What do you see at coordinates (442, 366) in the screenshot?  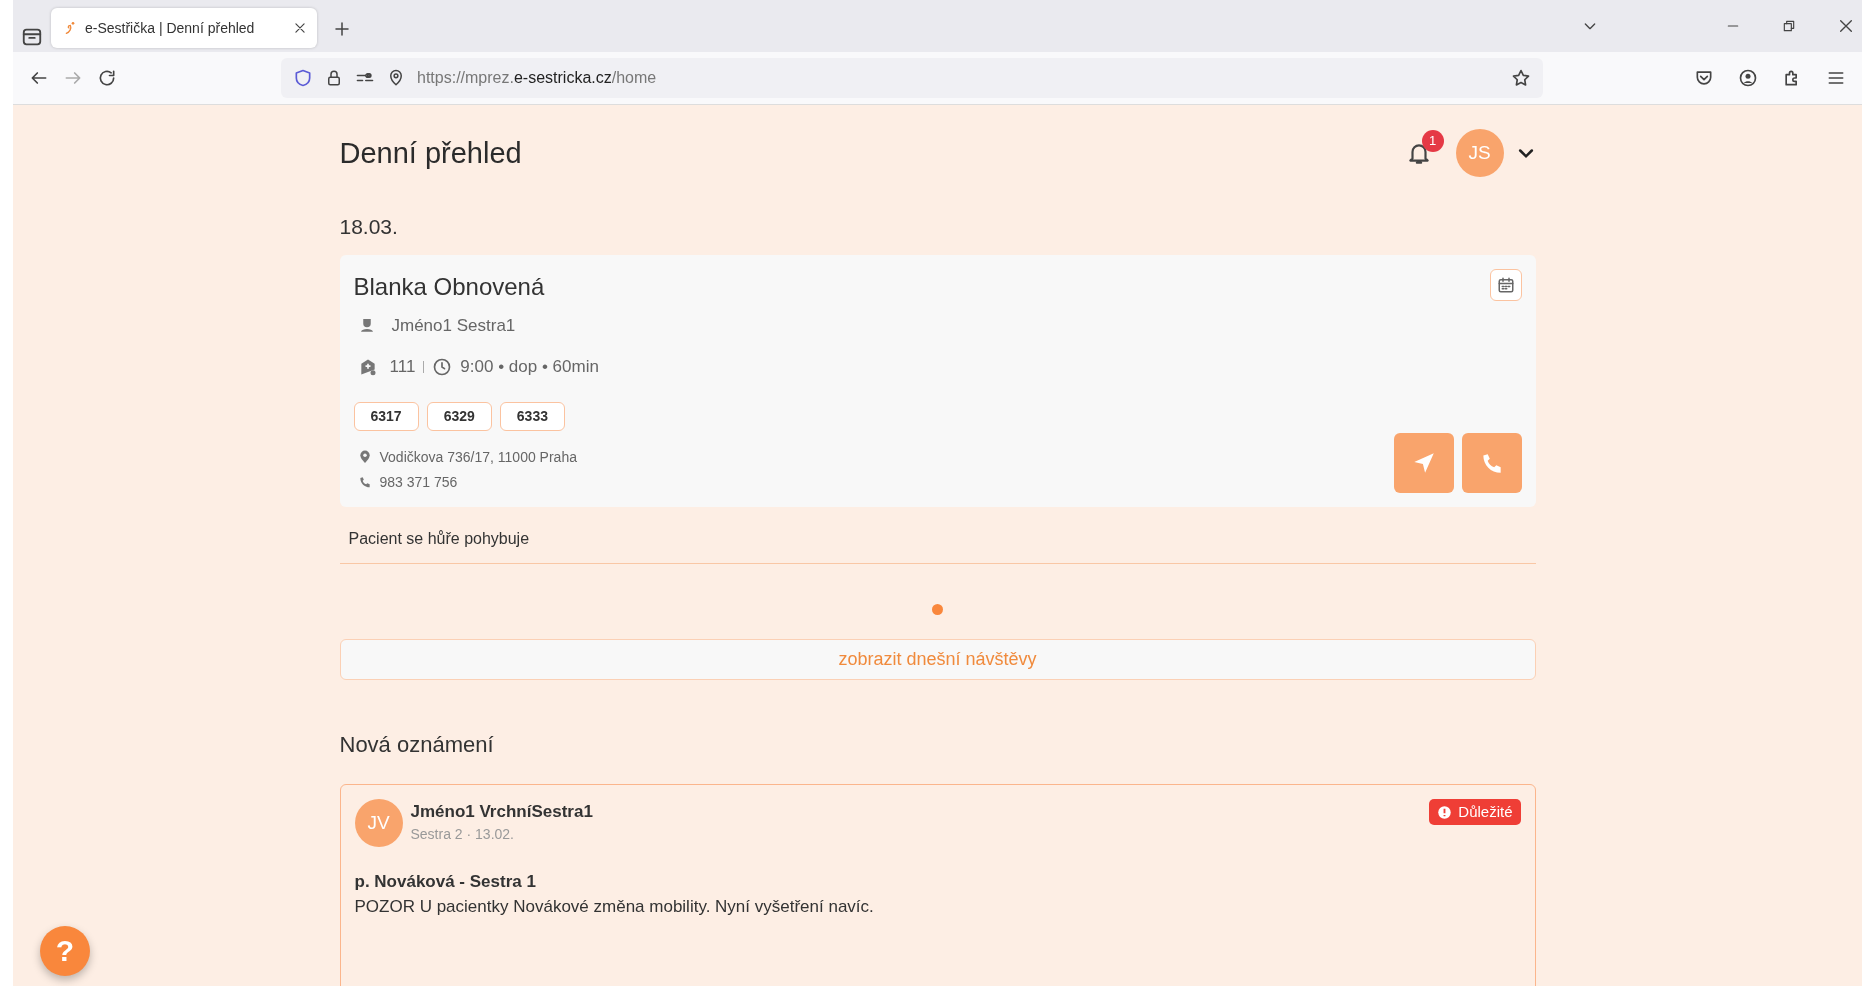 I see `clock-icon` at bounding box center [442, 366].